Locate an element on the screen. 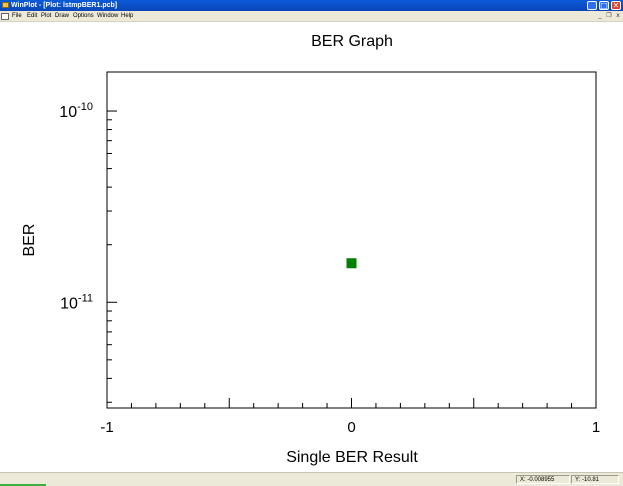 The height and width of the screenshot is (486, 623). maximize-button: □ is located at coordinates (604, 5).